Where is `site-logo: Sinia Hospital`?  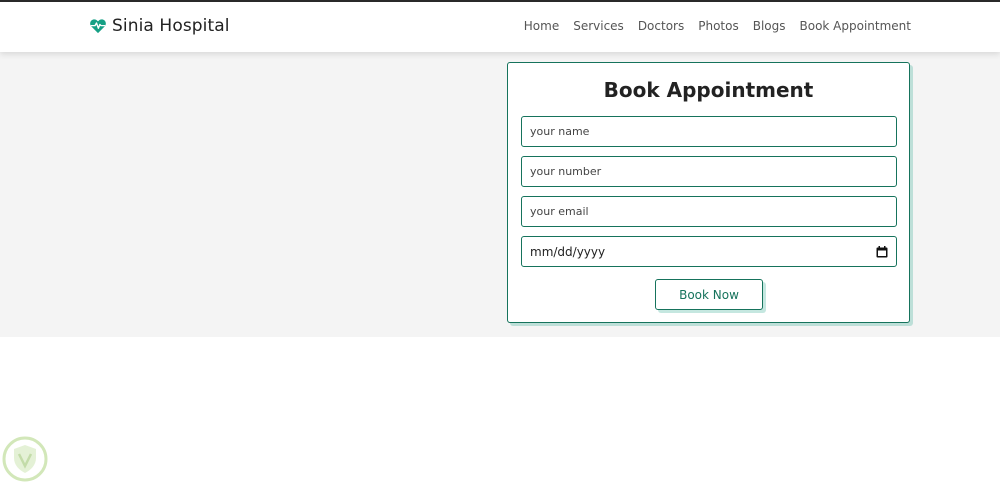 site-logo: Sinia Hospital is located at coordinates (159, 26).